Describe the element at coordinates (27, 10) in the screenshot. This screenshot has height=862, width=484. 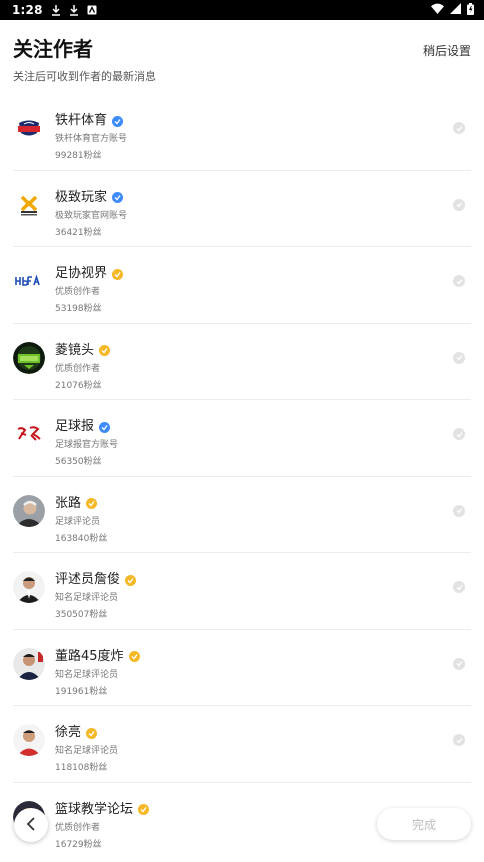
I see `status-time: 1:28` at that location.